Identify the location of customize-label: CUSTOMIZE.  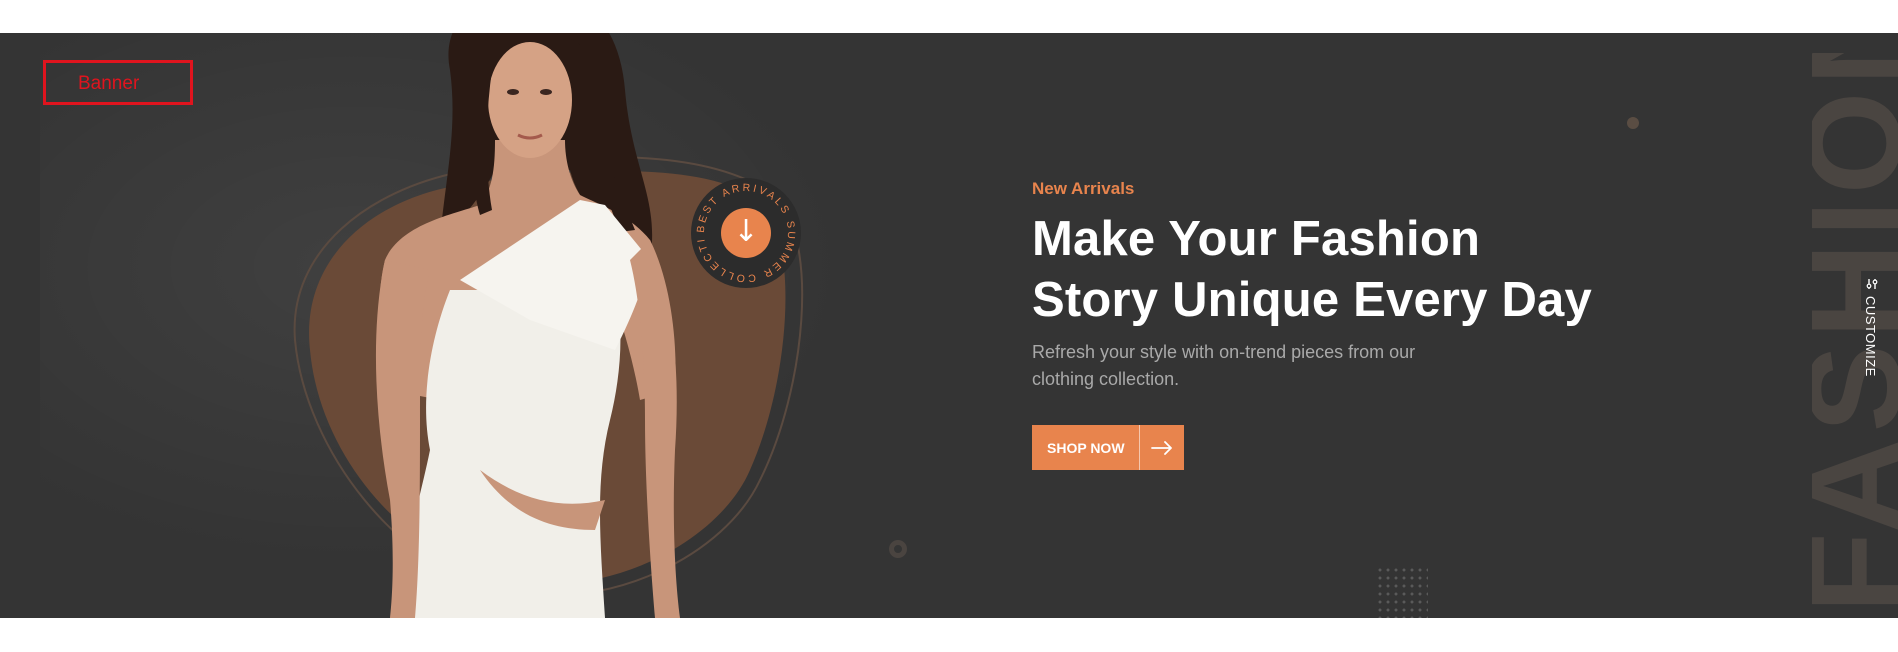
(1870, 336).